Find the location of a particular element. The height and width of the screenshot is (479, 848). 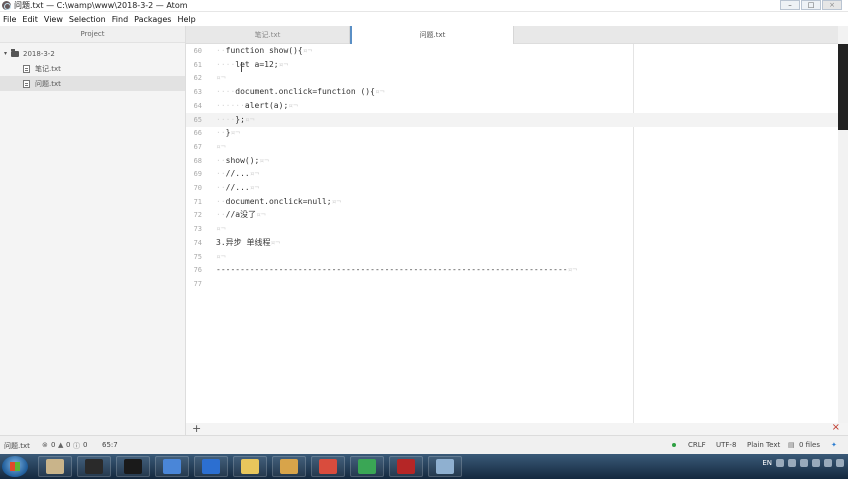

files-icon: ▤ is located at coordinates (791, 445).